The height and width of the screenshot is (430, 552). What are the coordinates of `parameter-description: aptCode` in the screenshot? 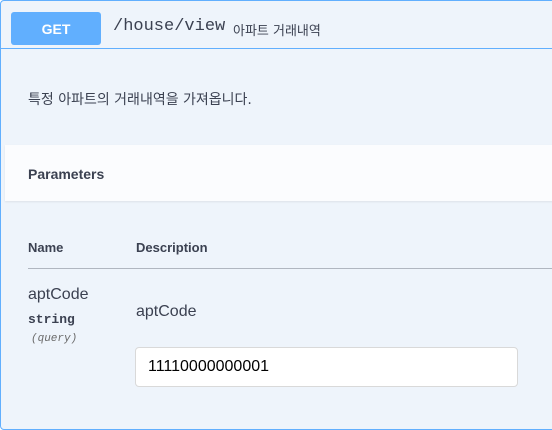 It's located at (166, 311).